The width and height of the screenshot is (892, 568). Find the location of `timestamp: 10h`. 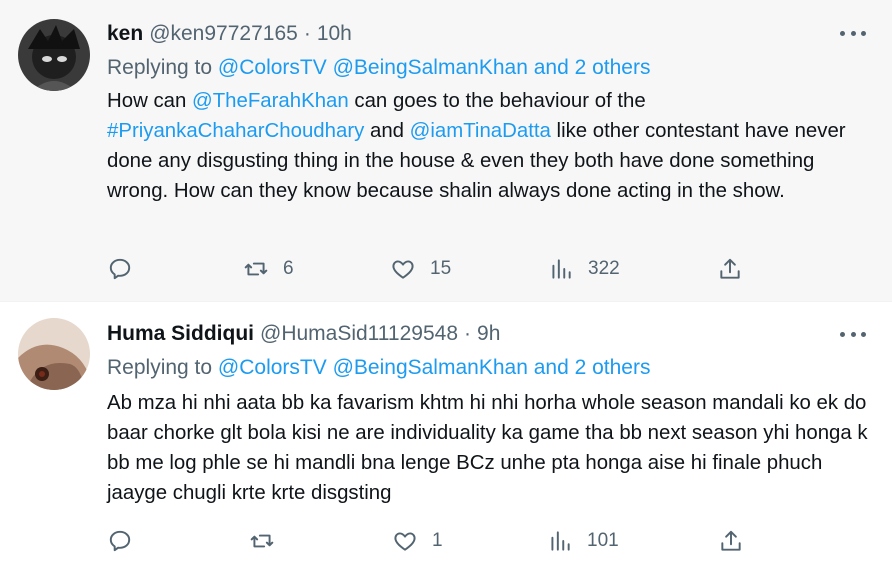

timestamp: 10h is located at coordinates (334, 34).